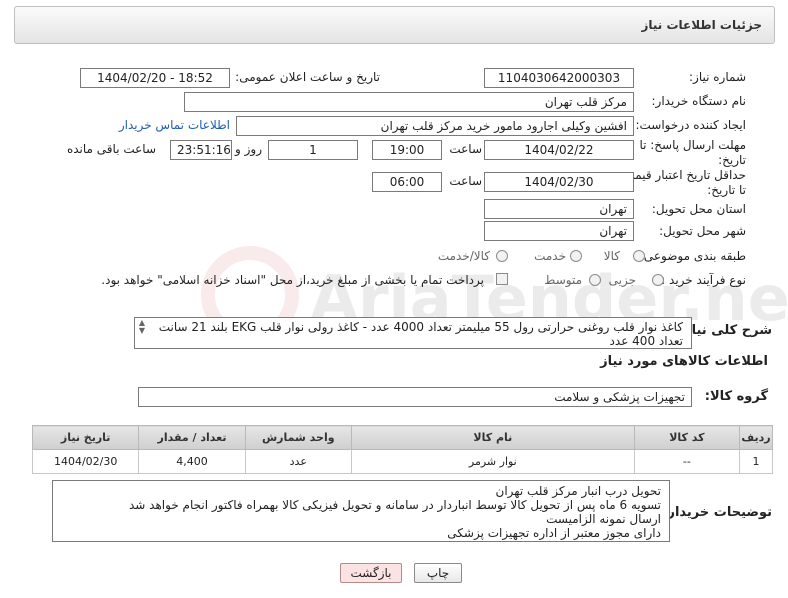  Describe the element at coordinates (603, 519) in the screenshot. I see `buyer-note-line: ارسال نمونه الزامیست` at that location.